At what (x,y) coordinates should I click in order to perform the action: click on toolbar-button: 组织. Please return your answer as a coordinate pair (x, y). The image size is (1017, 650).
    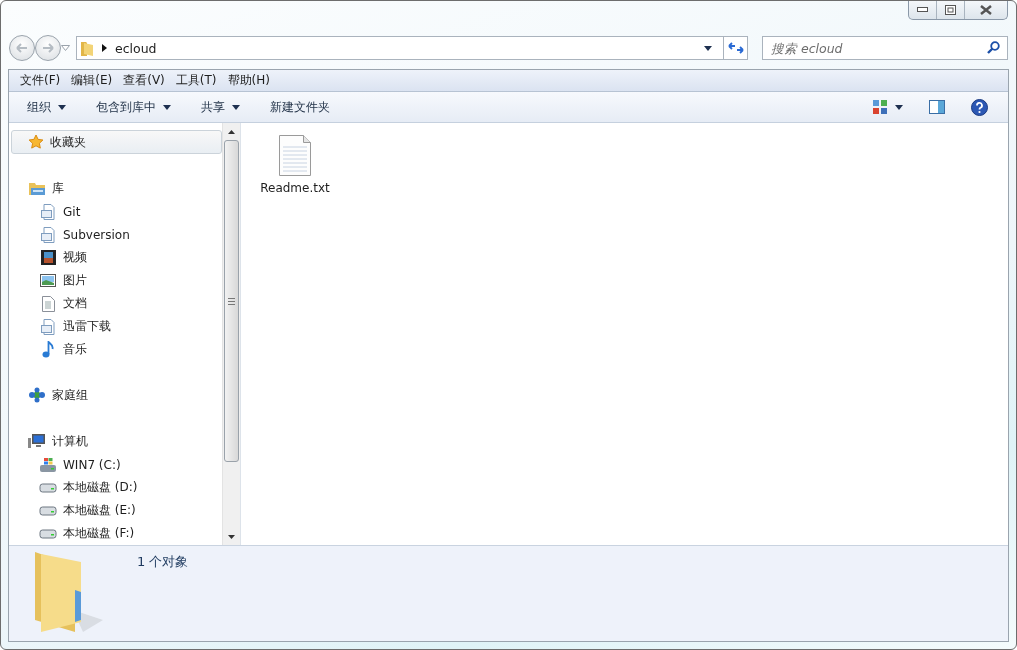
    Looking at the image, I should click on (46, 107).